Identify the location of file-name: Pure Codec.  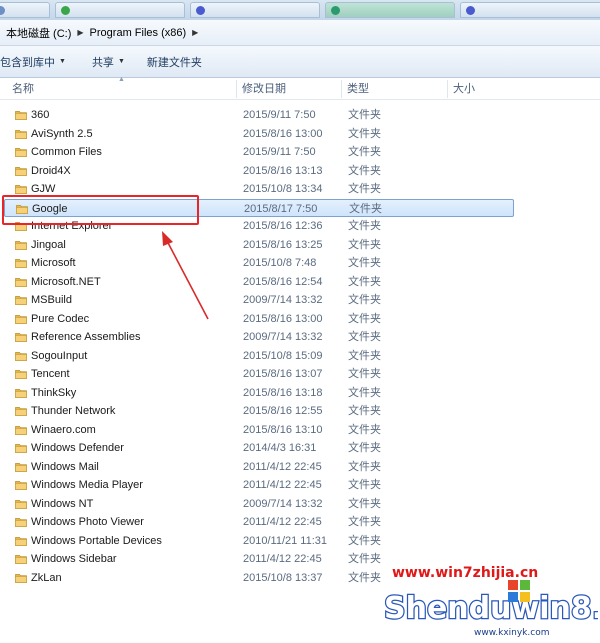
(60, 318).